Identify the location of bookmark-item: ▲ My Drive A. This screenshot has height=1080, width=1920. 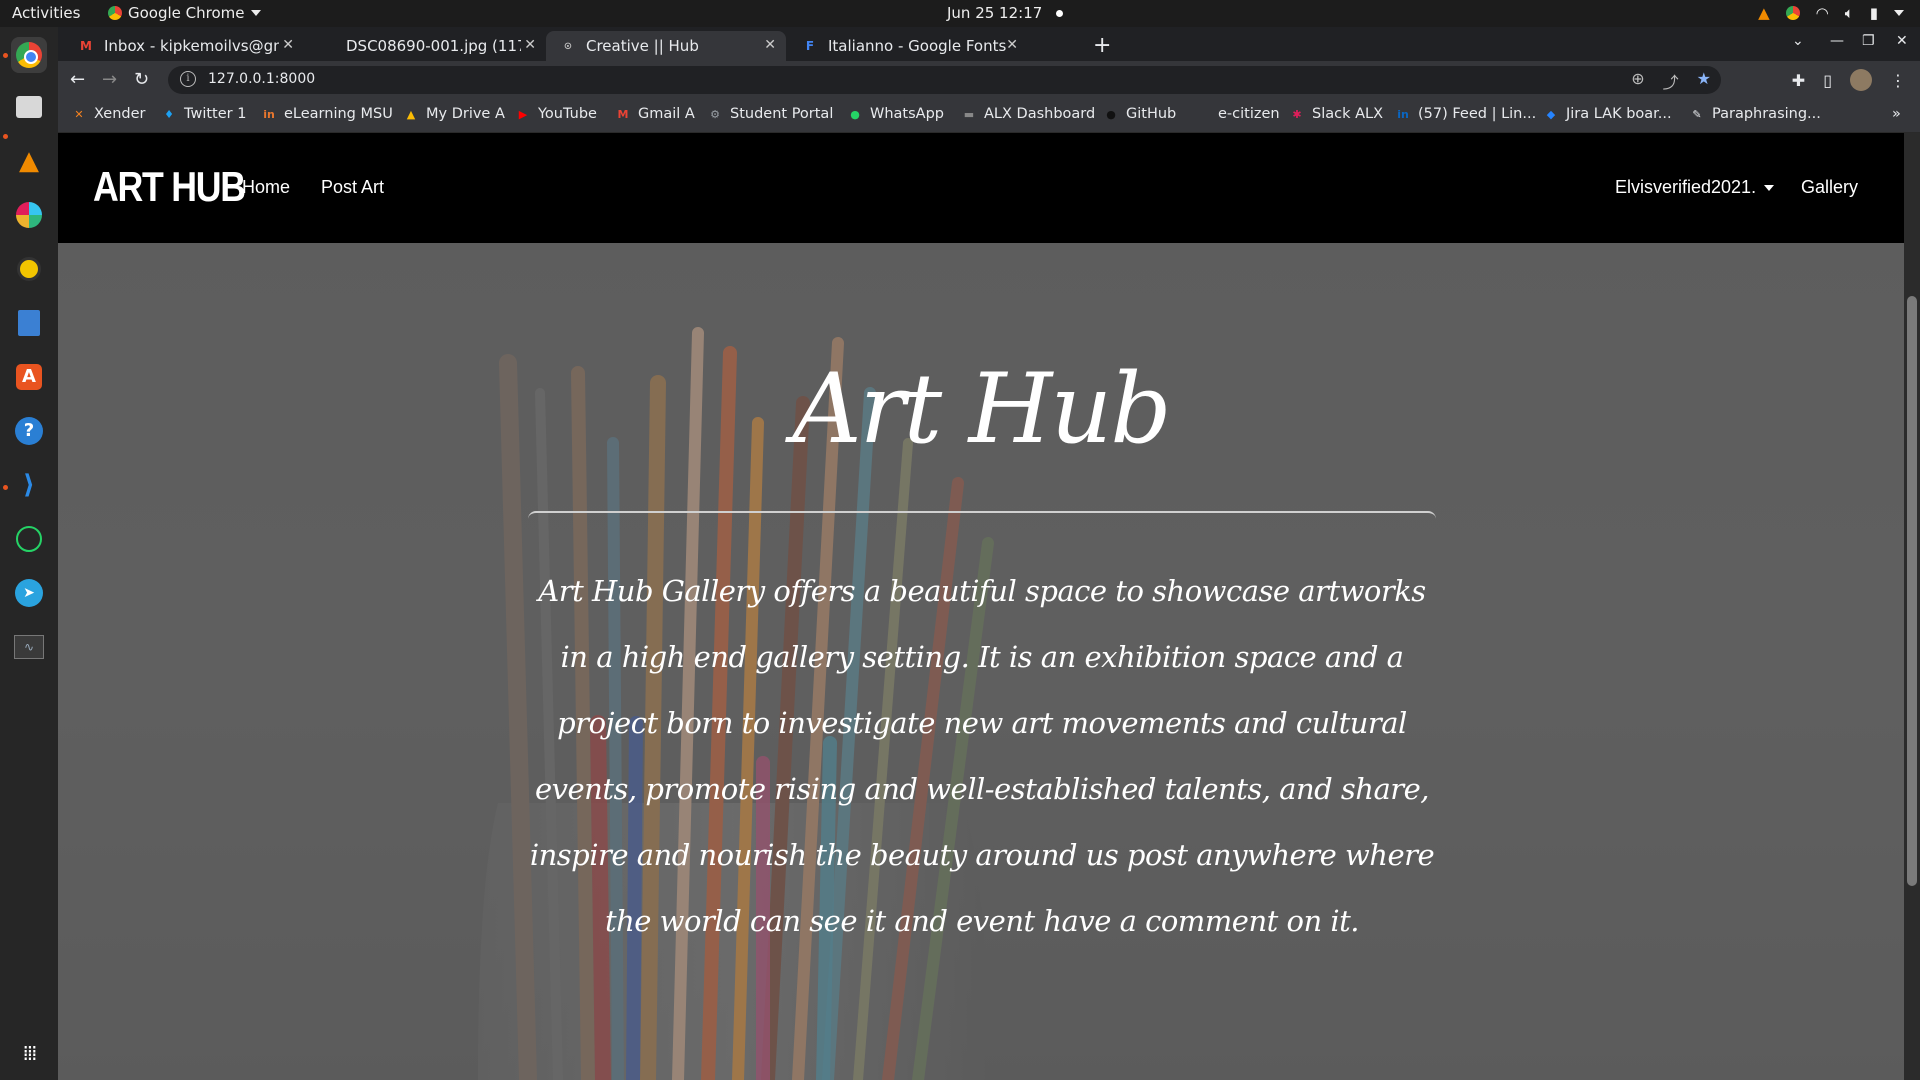
(454, 114).